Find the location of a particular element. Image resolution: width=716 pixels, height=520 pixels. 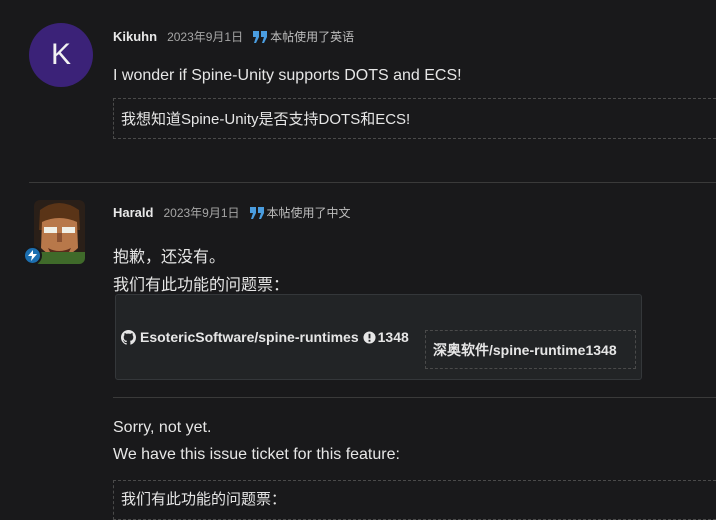

github-icon is located at coordinates (128, 337).